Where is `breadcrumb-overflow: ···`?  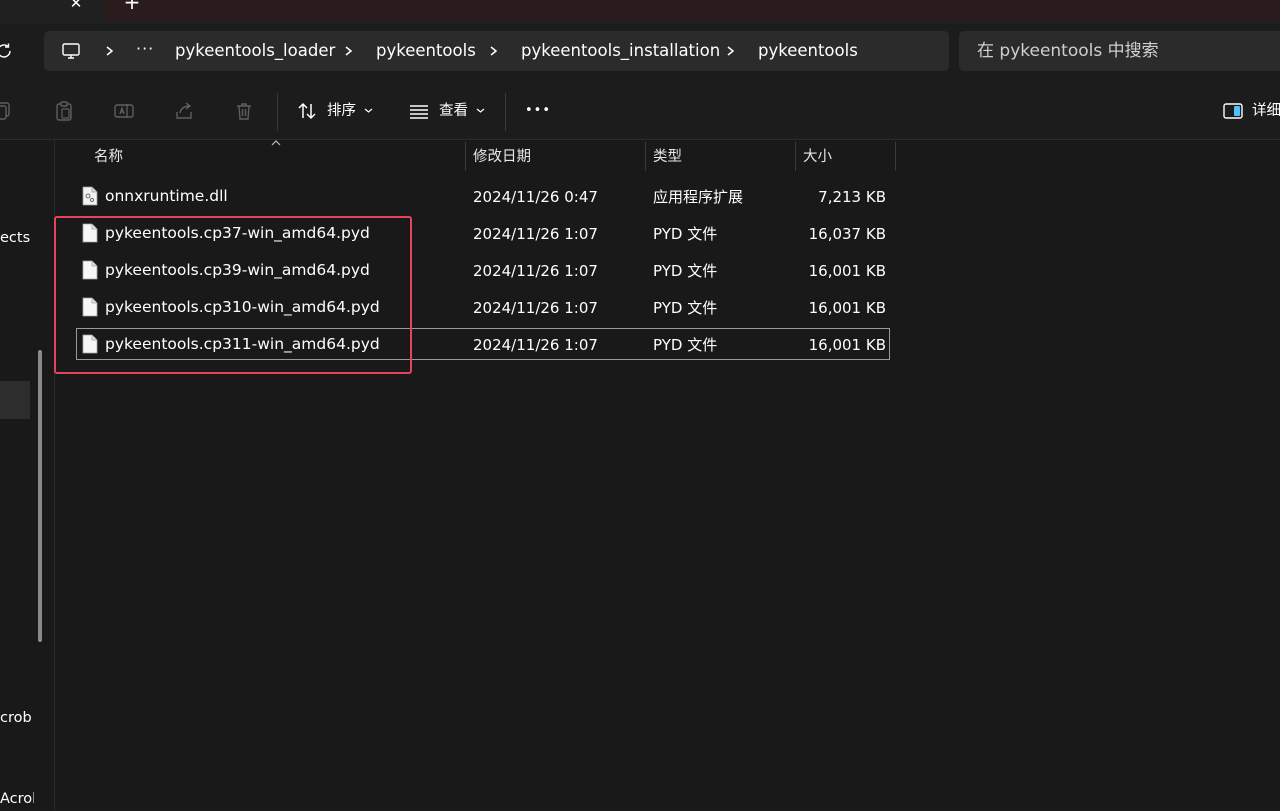 breadcrumb-overflow: ··· is located at coordinates (145, 48).